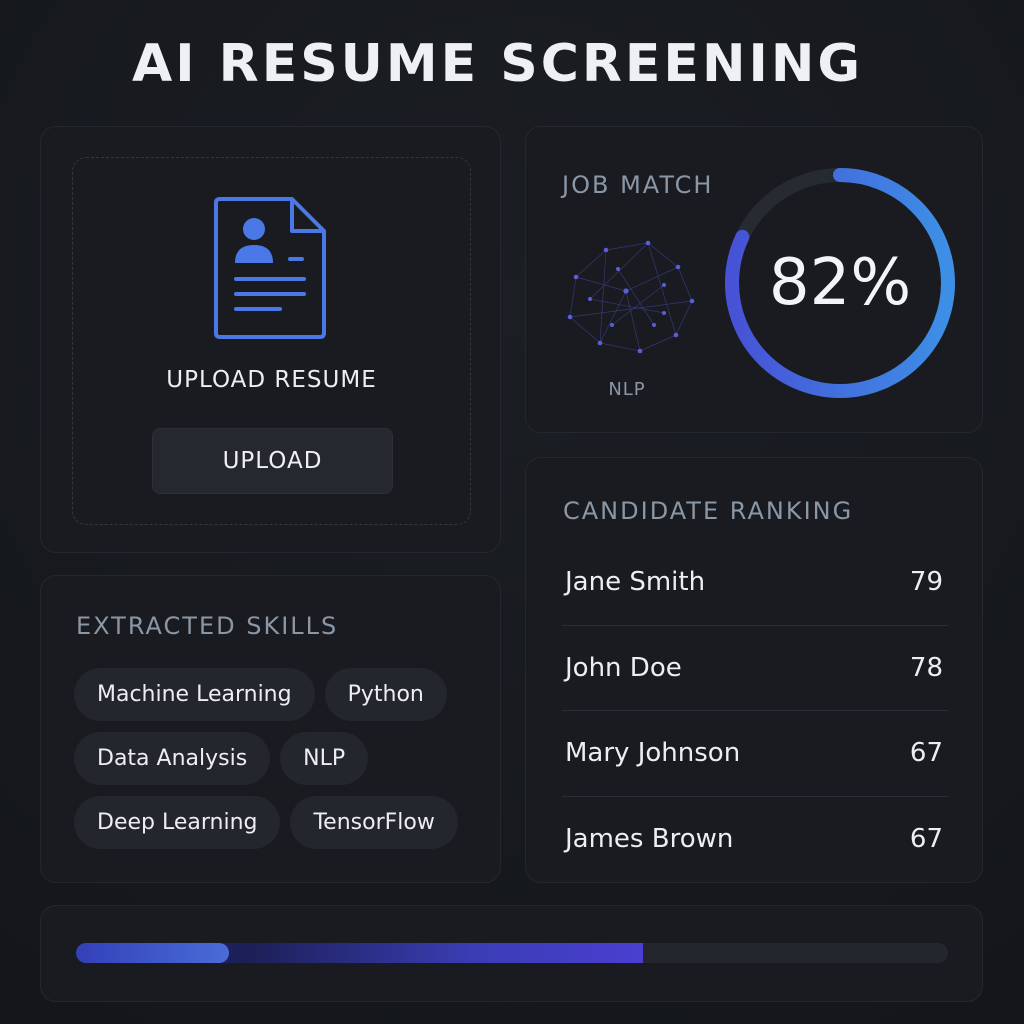 The height and width of the screenshot is (1024, 1024). Describe the element at coordinates (272, 461) in the screenshot. I see `upload-button: UPLOAD` at that location.